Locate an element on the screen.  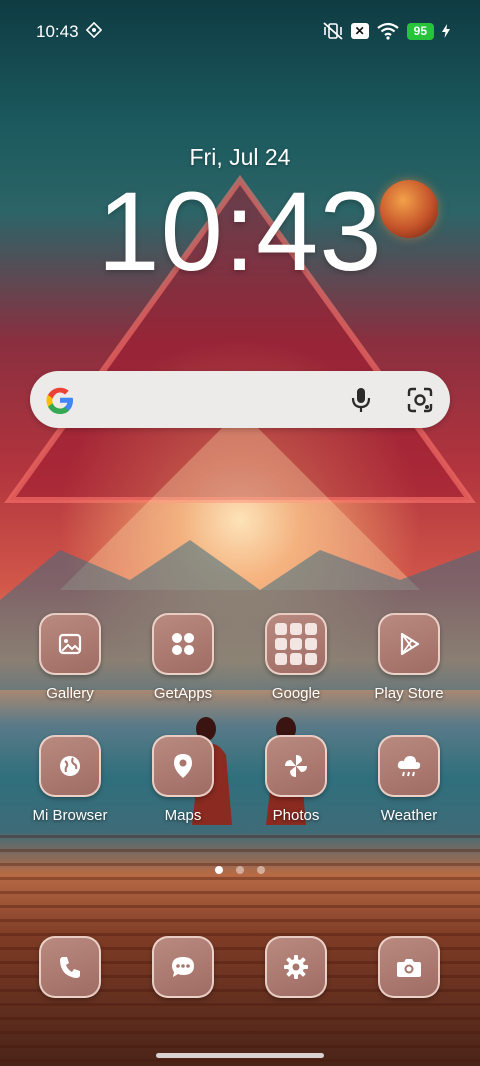
app-gallery: Gallery is located at coordinates (70, 657).